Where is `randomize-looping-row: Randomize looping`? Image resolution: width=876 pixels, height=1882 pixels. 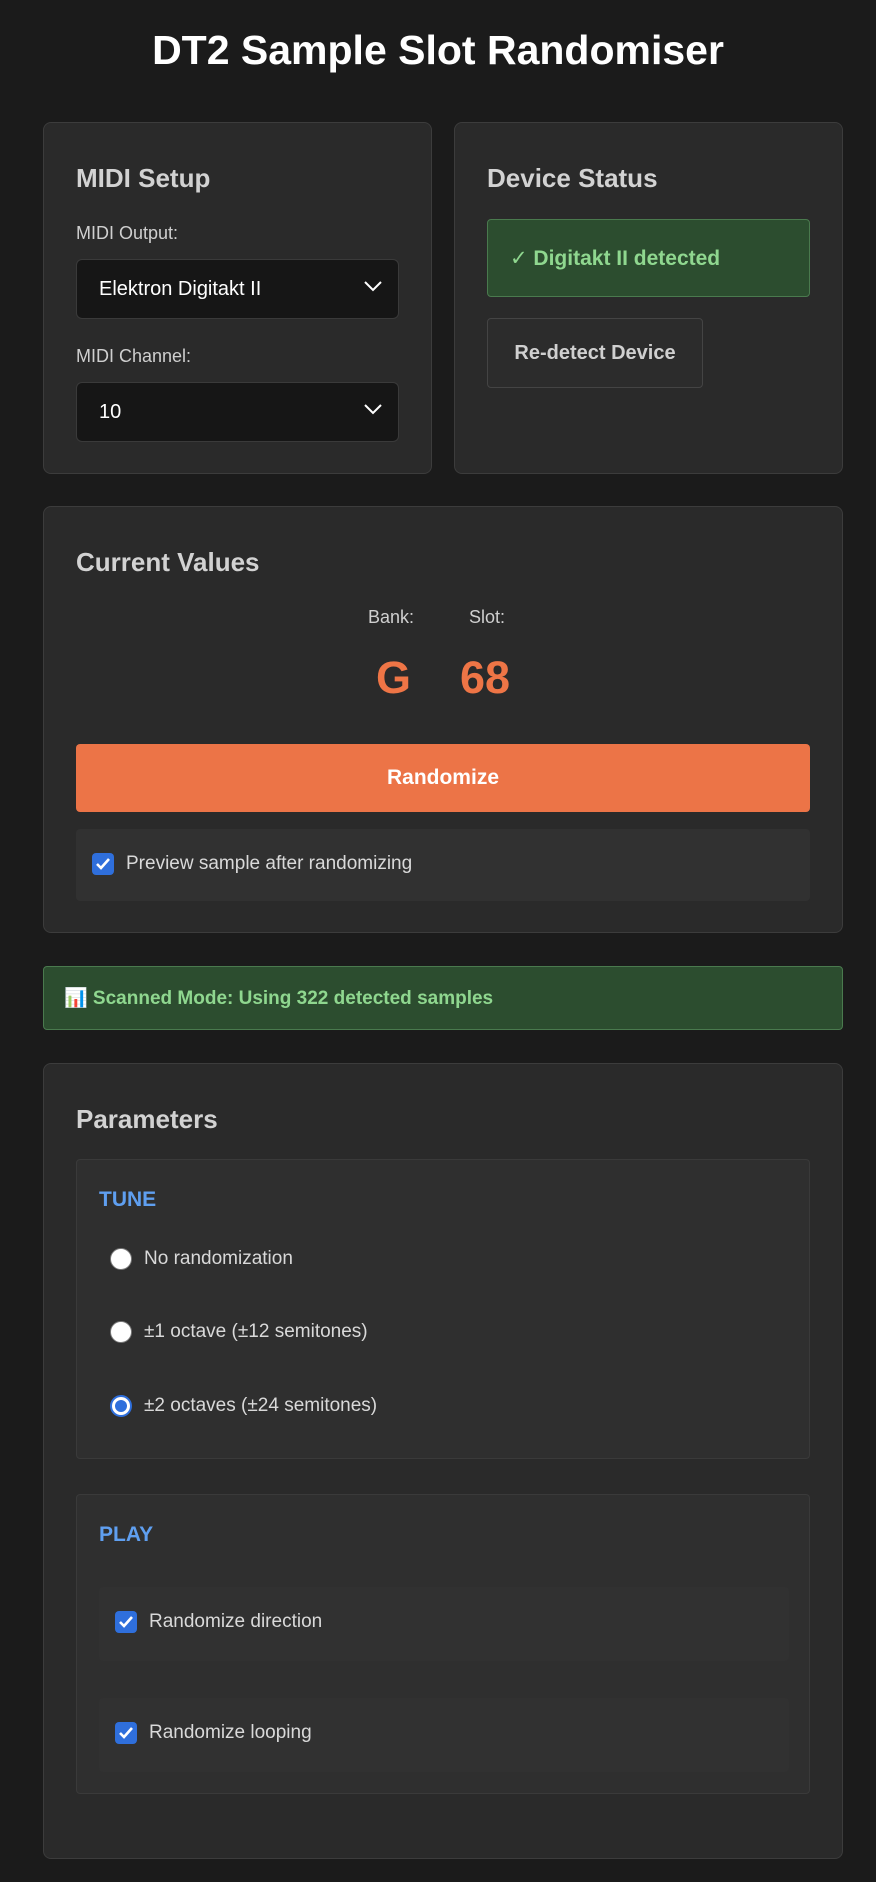
randomize-looping-row: Randomize looping is located at coordinates (444, 1735).